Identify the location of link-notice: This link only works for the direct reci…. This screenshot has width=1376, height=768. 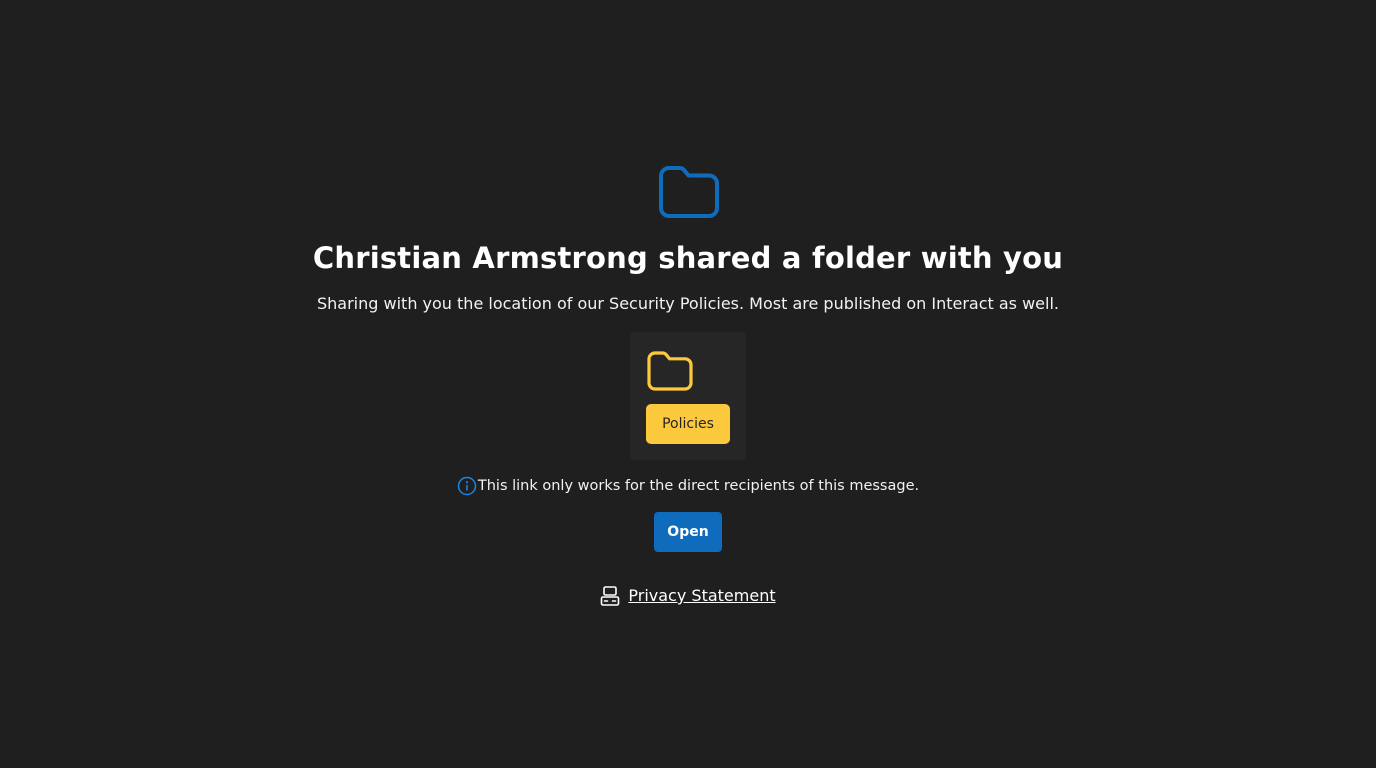
(688, 486).